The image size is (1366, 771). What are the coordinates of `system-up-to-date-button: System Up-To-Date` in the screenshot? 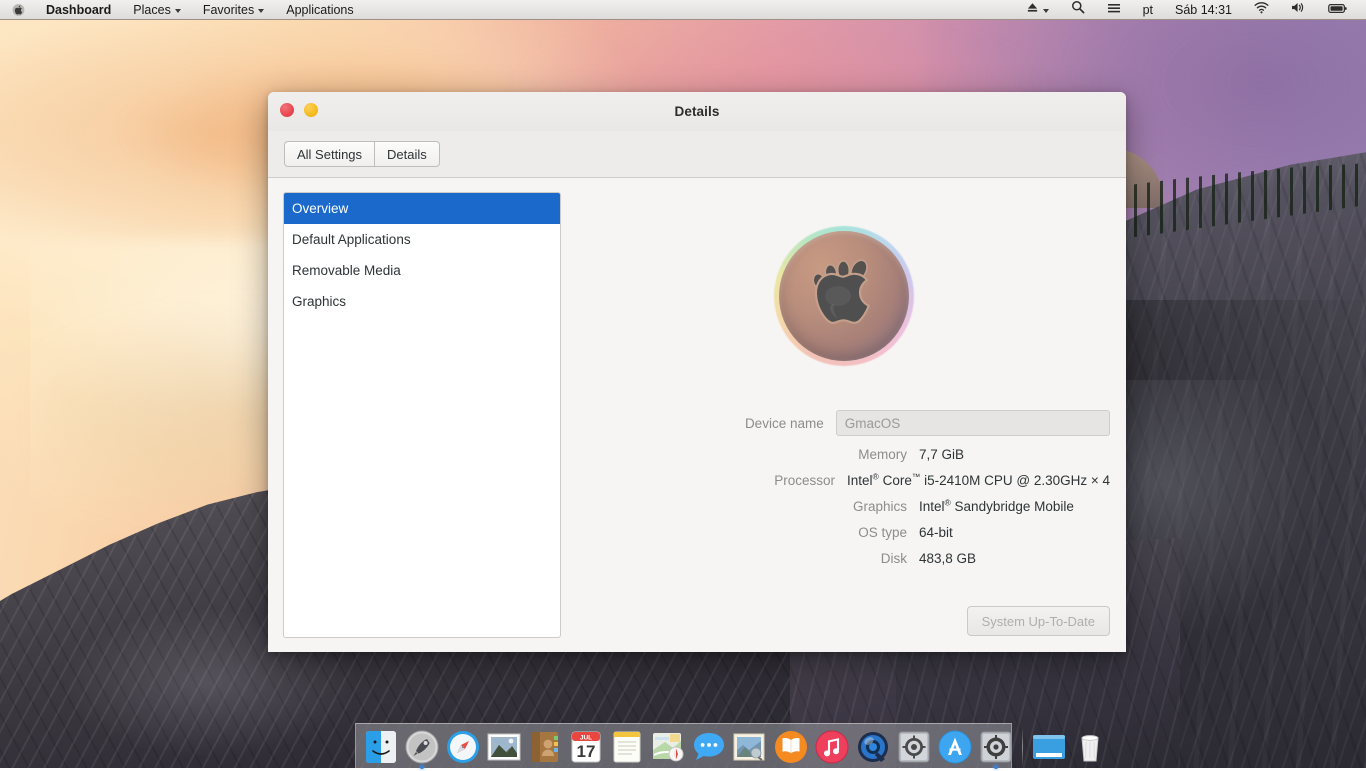 It's located at (1038, 621).